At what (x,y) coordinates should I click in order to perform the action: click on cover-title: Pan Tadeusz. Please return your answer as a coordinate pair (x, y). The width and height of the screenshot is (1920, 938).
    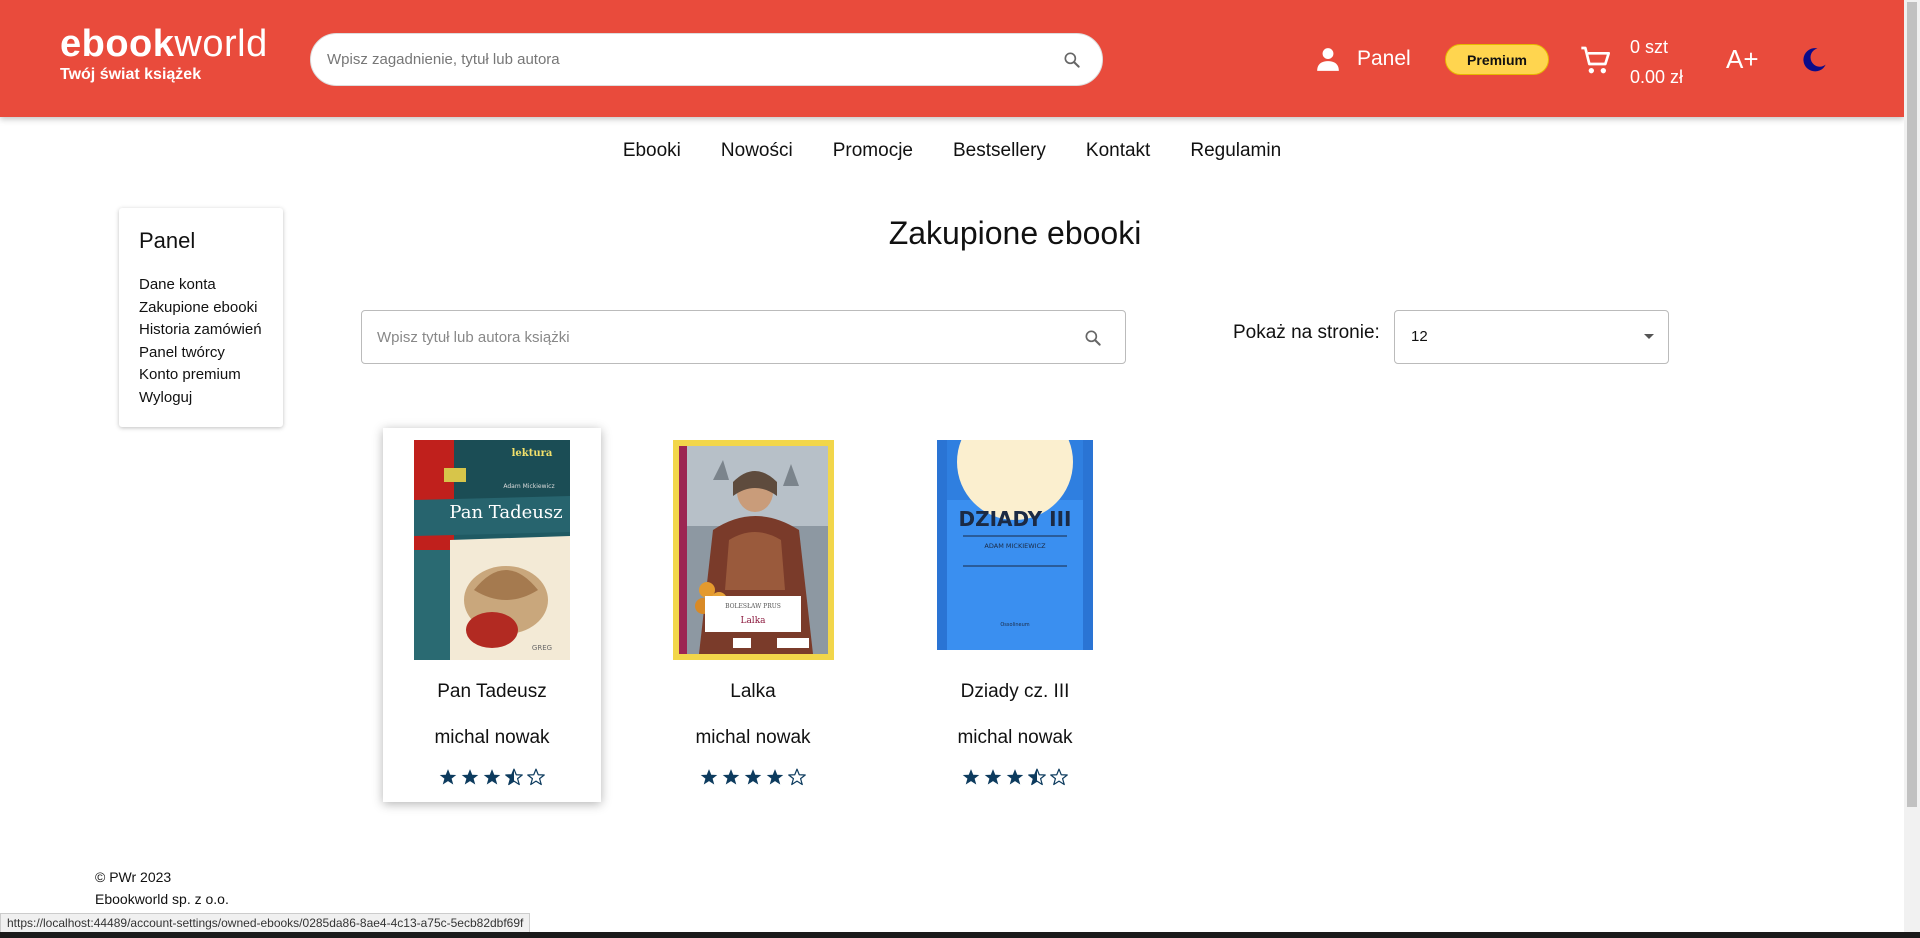
    Looking at the image, I should click on (505, 512).